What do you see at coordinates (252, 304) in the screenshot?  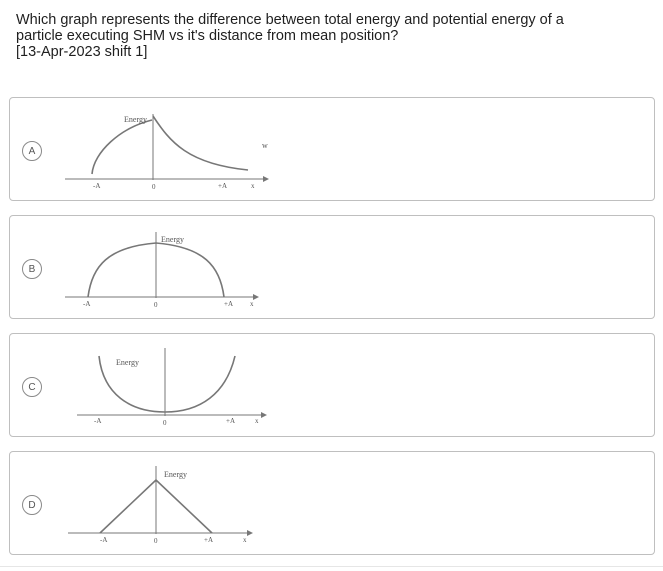 I see `option-b-axis-label: x` at bounding box center [252, 304].